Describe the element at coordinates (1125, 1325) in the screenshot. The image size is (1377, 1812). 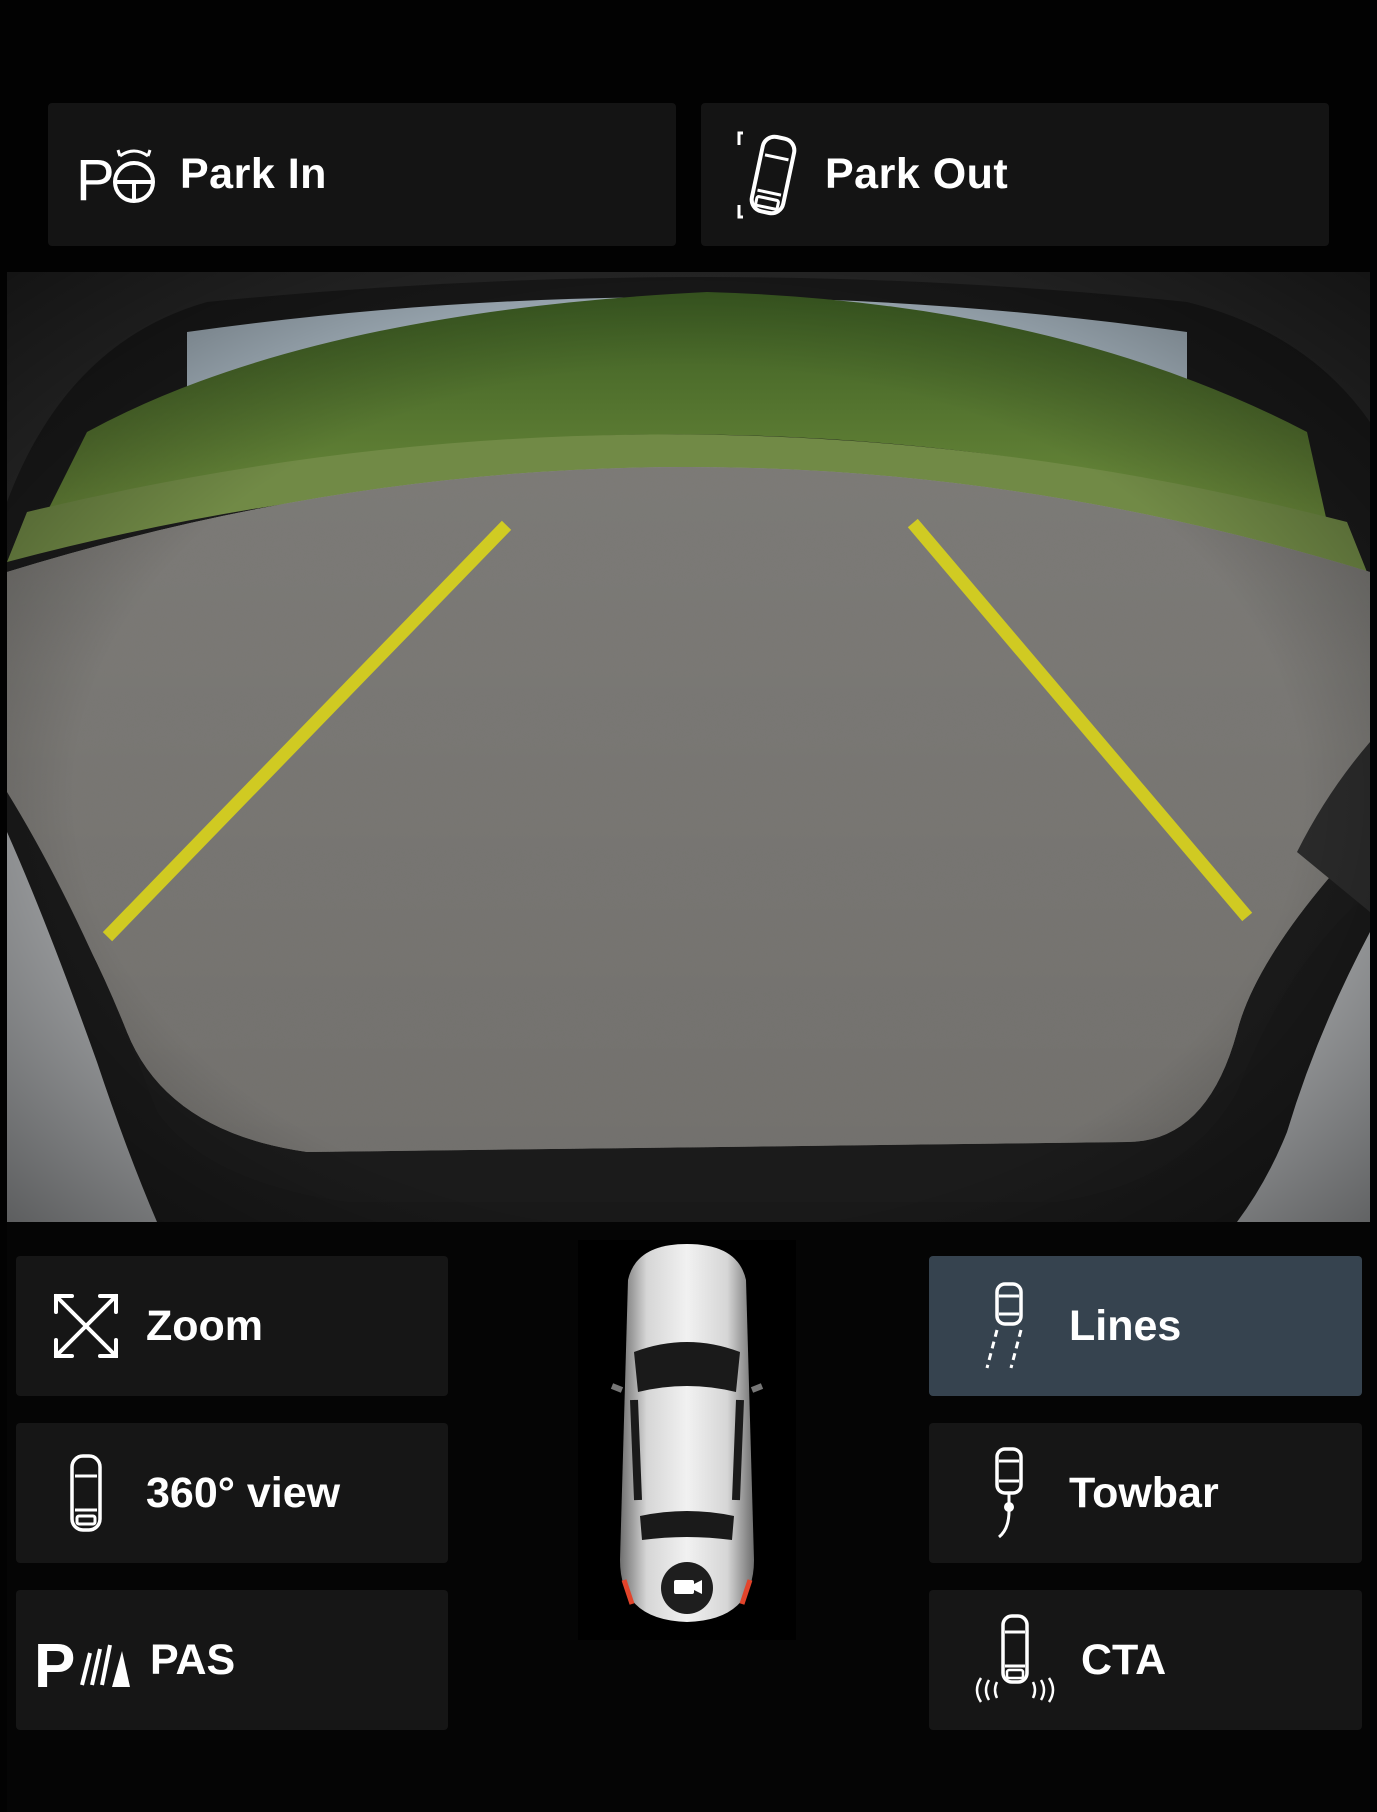
I see `lines-label: Lines` at that location.